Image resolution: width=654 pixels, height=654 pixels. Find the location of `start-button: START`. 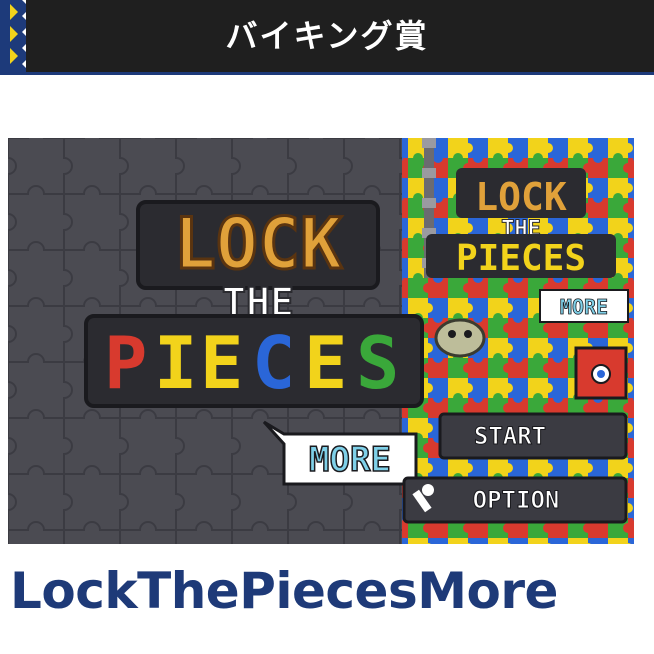

start-button: START is located at coordinates (533, 436).